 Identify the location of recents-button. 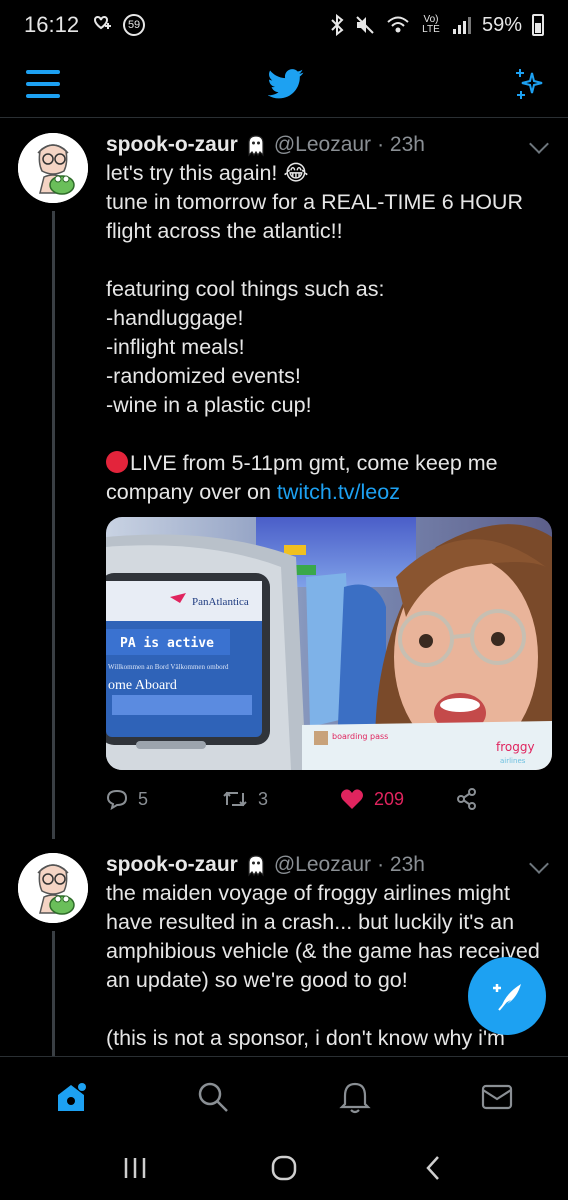
(135, 1168).